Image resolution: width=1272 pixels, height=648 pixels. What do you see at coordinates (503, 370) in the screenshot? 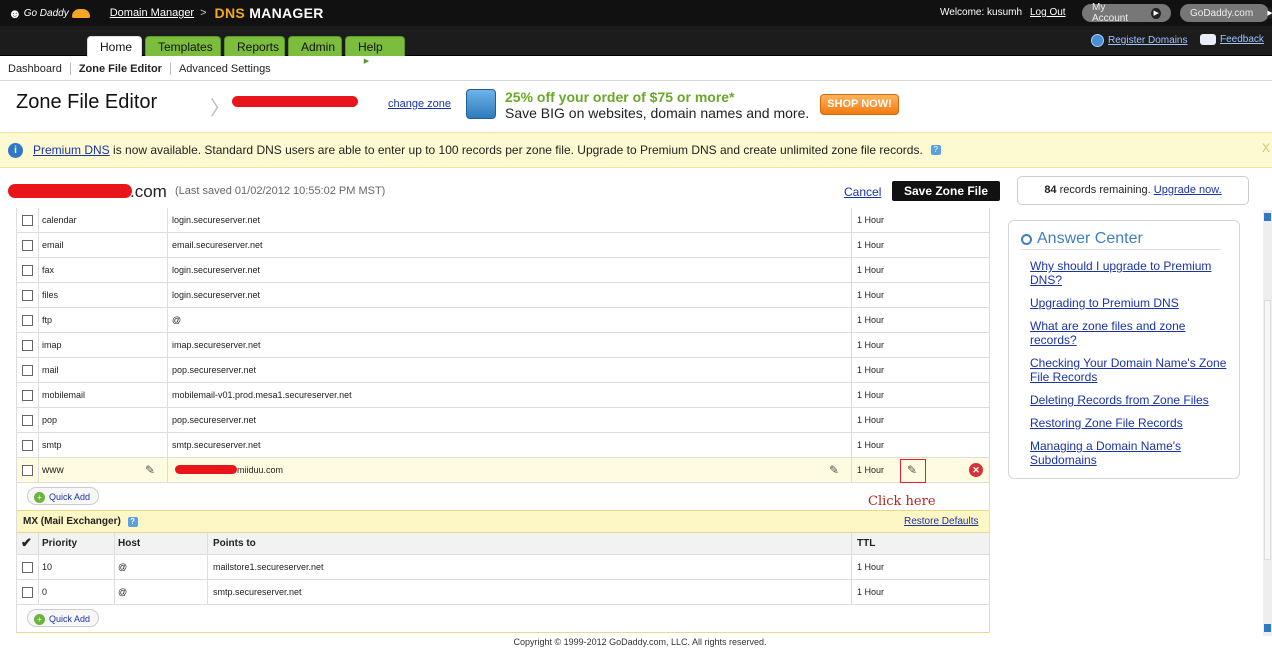
I see `table-row: mail pop.secureserver.net 1 Hour` at bounding box center [503, 370].